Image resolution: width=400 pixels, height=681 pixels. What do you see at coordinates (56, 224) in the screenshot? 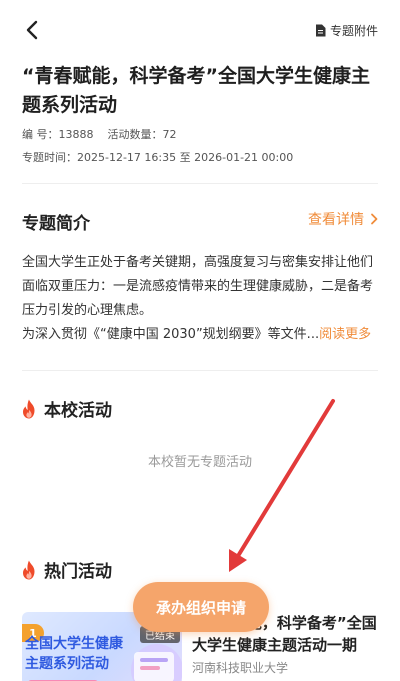
I see `intro-section-title: 专题简介` at bounding box center [56, 224].